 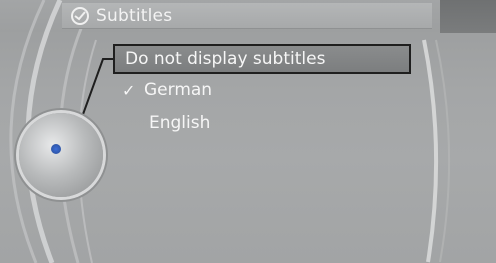 I want to click on menu-item-german: ✓ German, so click(x=167, y=90).